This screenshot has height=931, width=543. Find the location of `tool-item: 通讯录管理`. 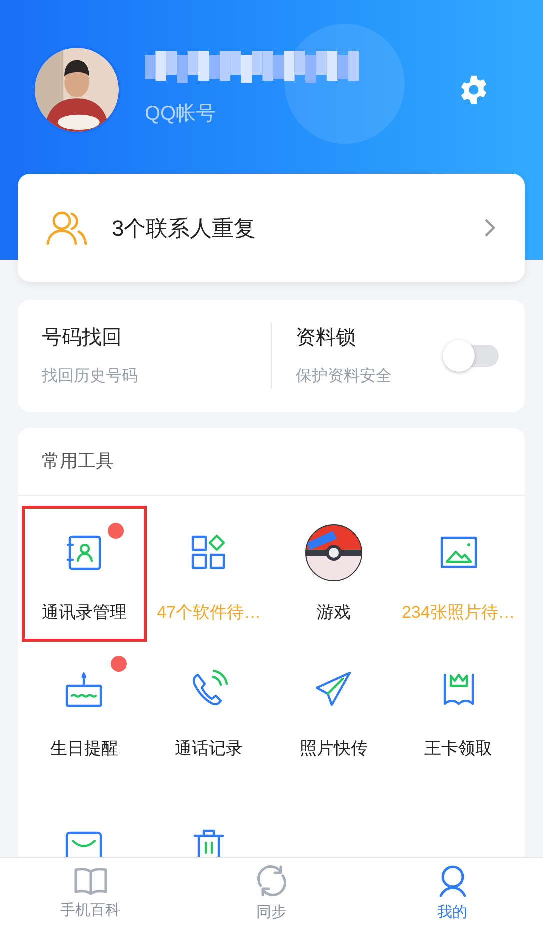

tool-item: 通讯录管理 is located at coordinates (84, 574).